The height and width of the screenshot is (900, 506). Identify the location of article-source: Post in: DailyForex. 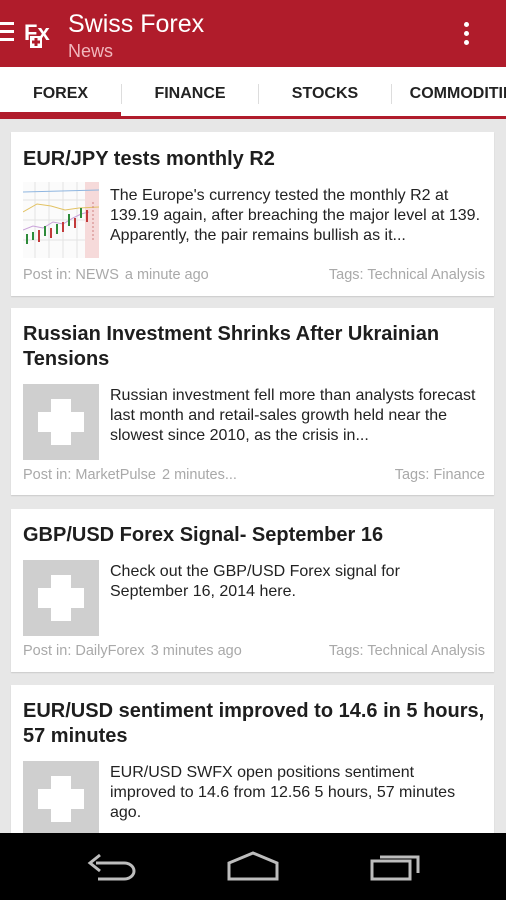
(84, 651).